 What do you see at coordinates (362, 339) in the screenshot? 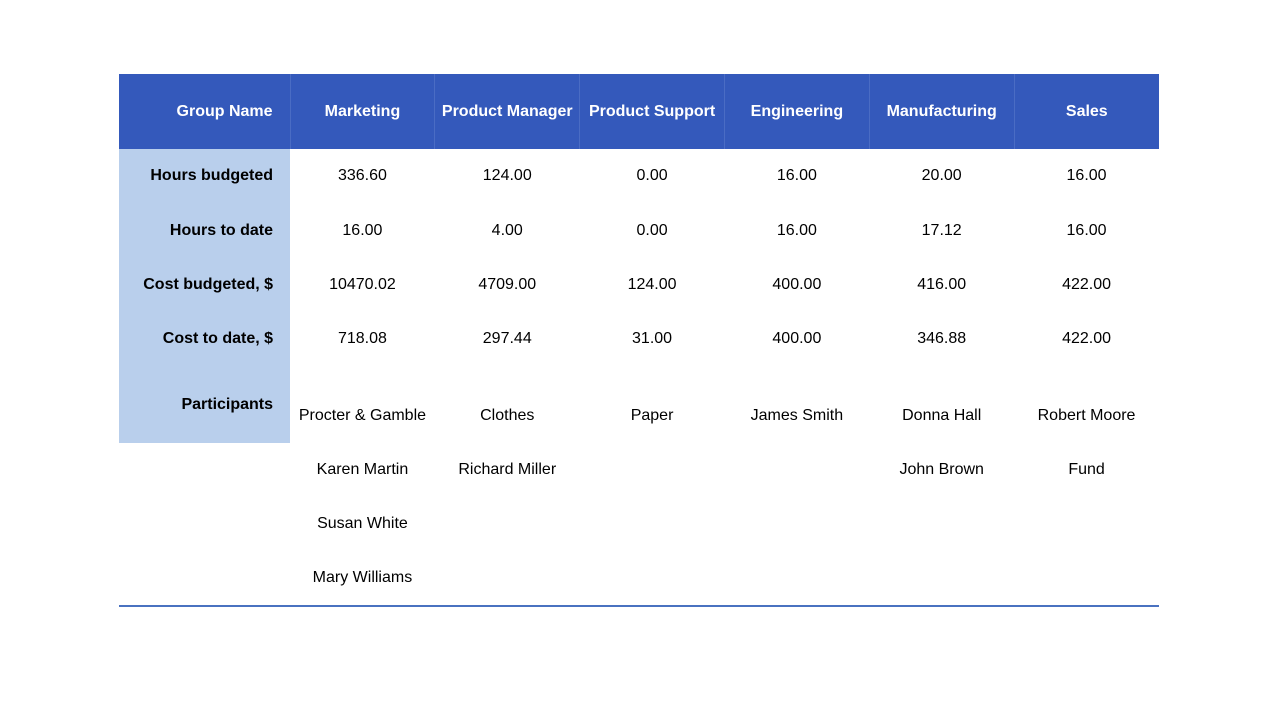
I see `table-cell: 718.08` at bounding box center [362, 339].